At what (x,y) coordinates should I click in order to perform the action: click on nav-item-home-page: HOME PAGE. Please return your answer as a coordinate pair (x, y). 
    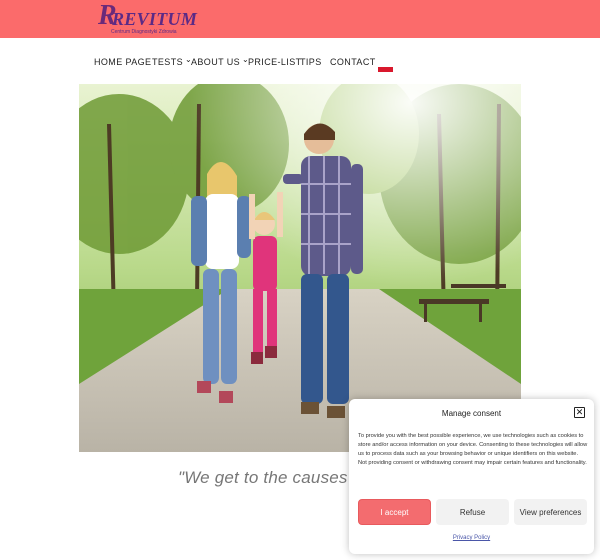
    Looking at the image, I should click on (122, 62).